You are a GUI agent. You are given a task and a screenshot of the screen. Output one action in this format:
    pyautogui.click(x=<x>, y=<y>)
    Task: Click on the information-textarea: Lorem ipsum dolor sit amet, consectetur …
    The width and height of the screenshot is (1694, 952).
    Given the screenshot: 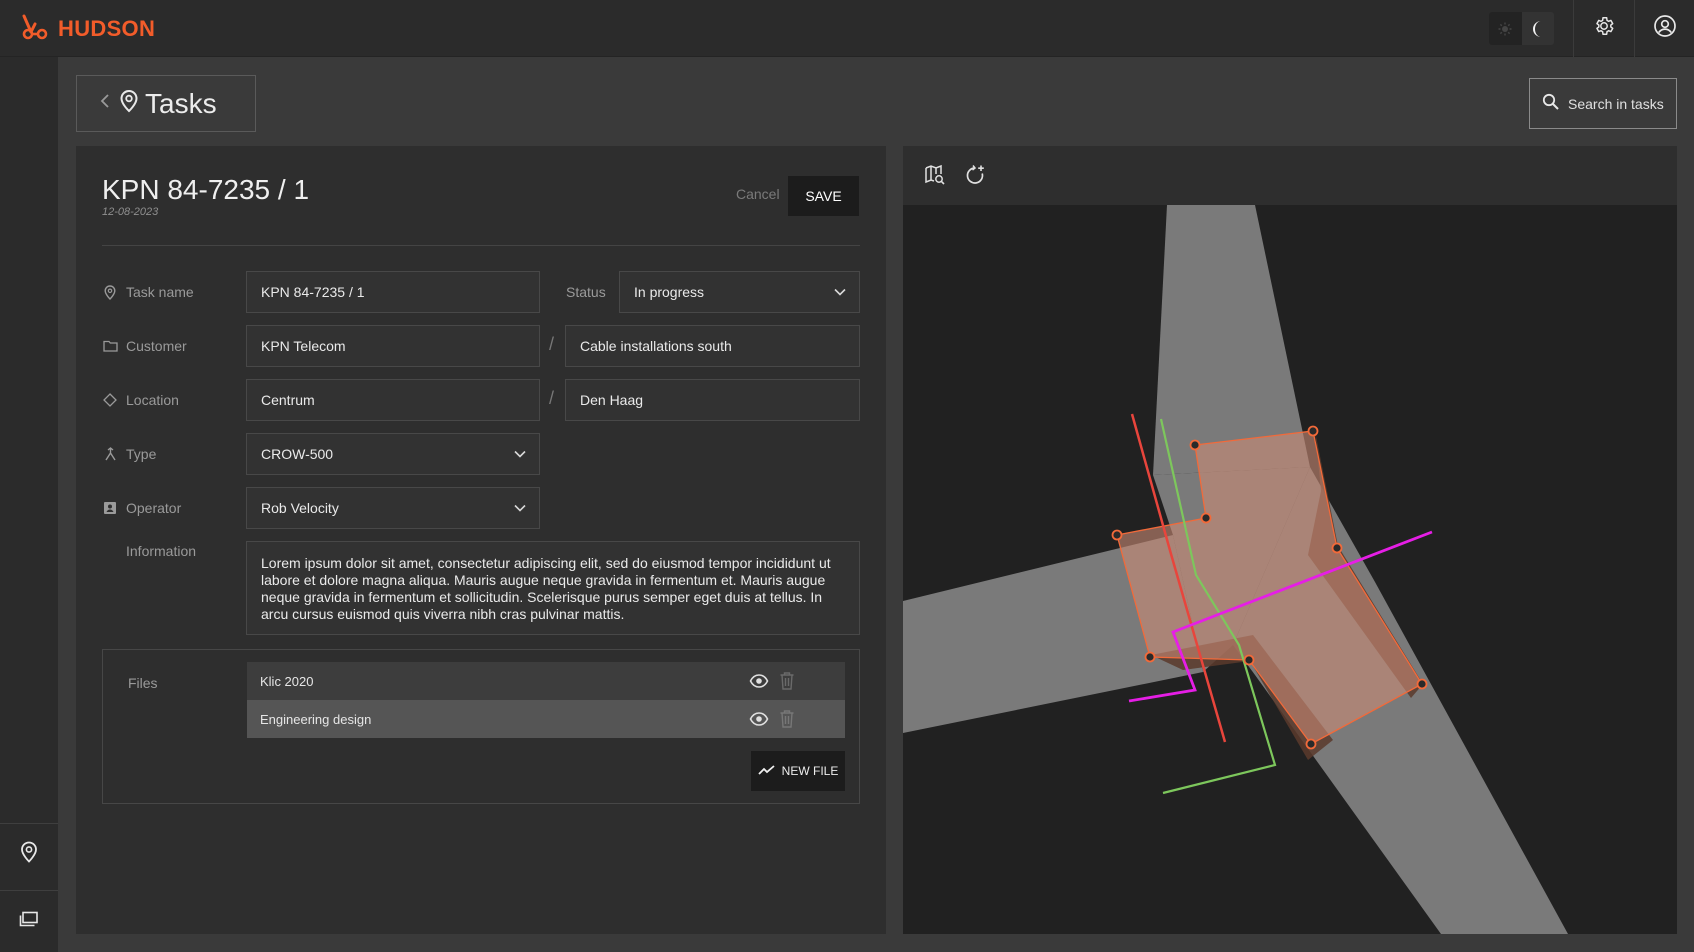 What is the action you would take?
    pyautogui.click(x=553, y=588)
    